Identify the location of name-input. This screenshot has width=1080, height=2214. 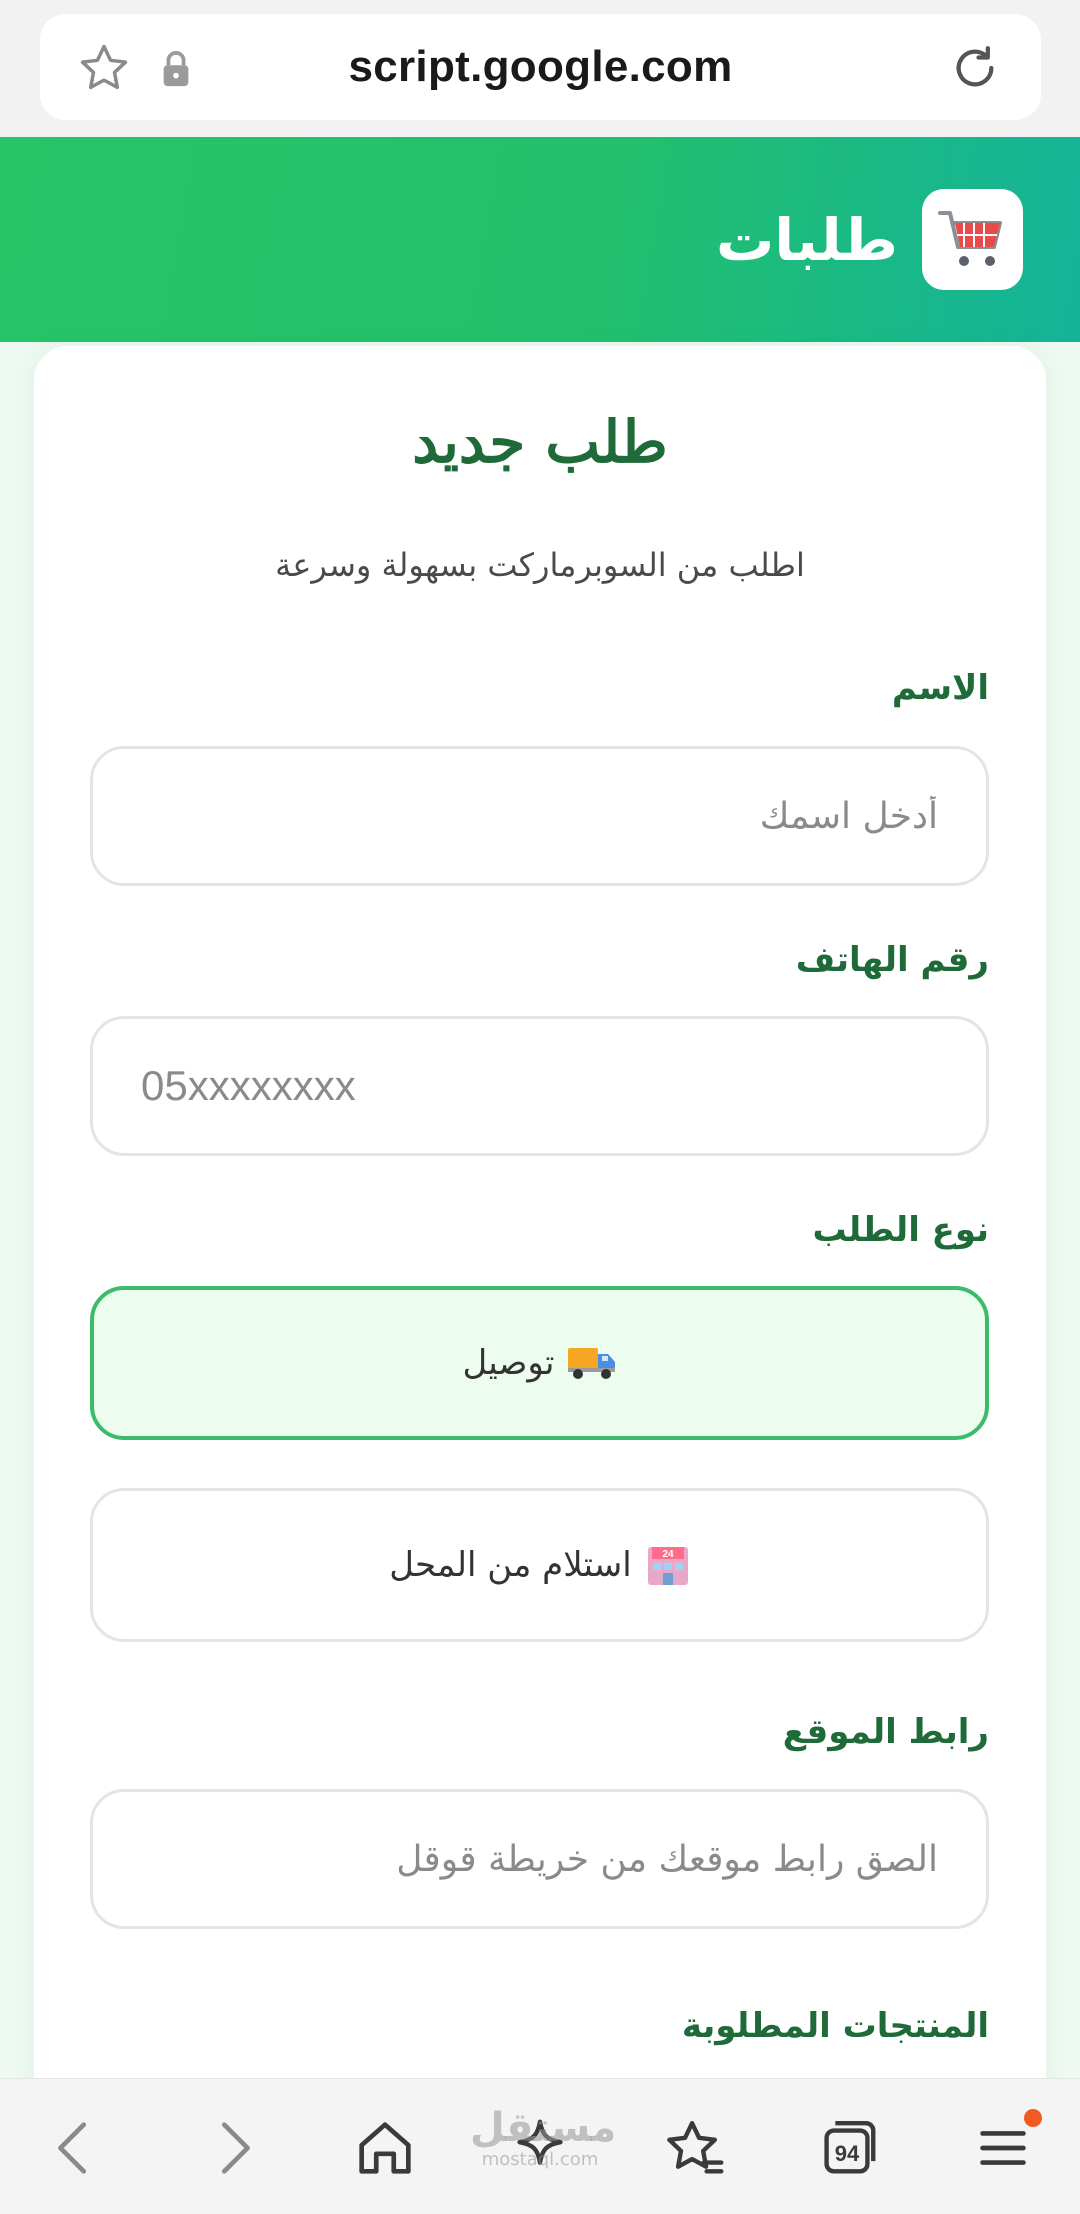
(539, 816).